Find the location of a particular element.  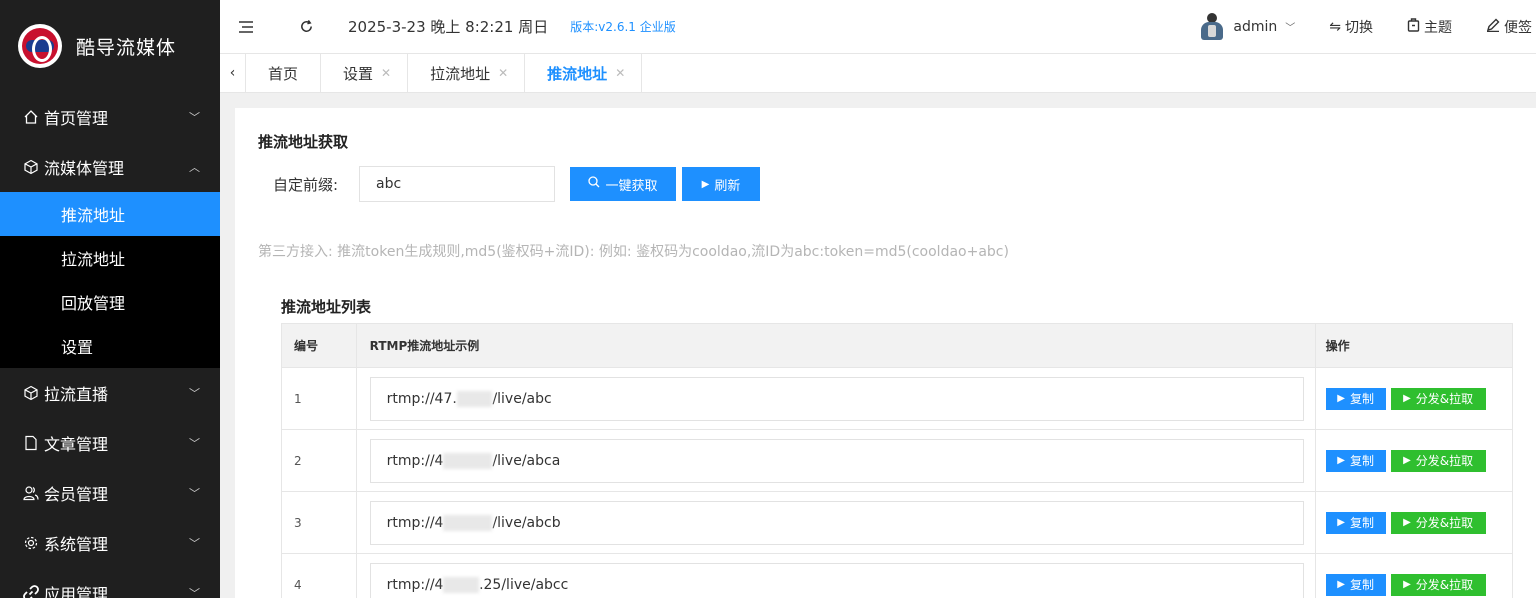

tab-scroll-left-icon: ‹ is located at coordinates (233, 73).